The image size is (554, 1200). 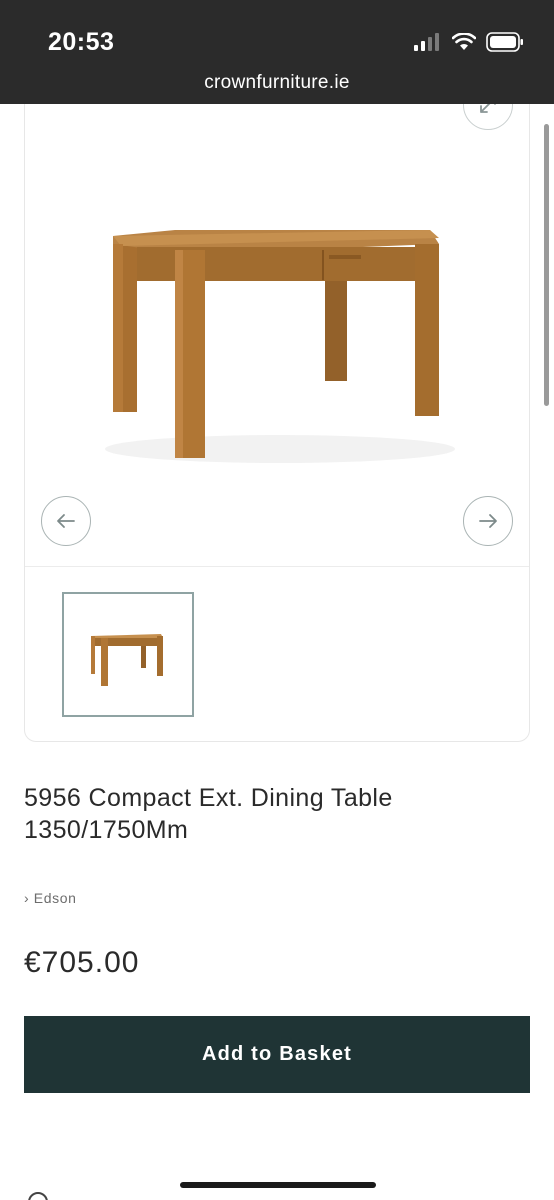 I want to click on previous-image-button, so click(x=66, y=521).